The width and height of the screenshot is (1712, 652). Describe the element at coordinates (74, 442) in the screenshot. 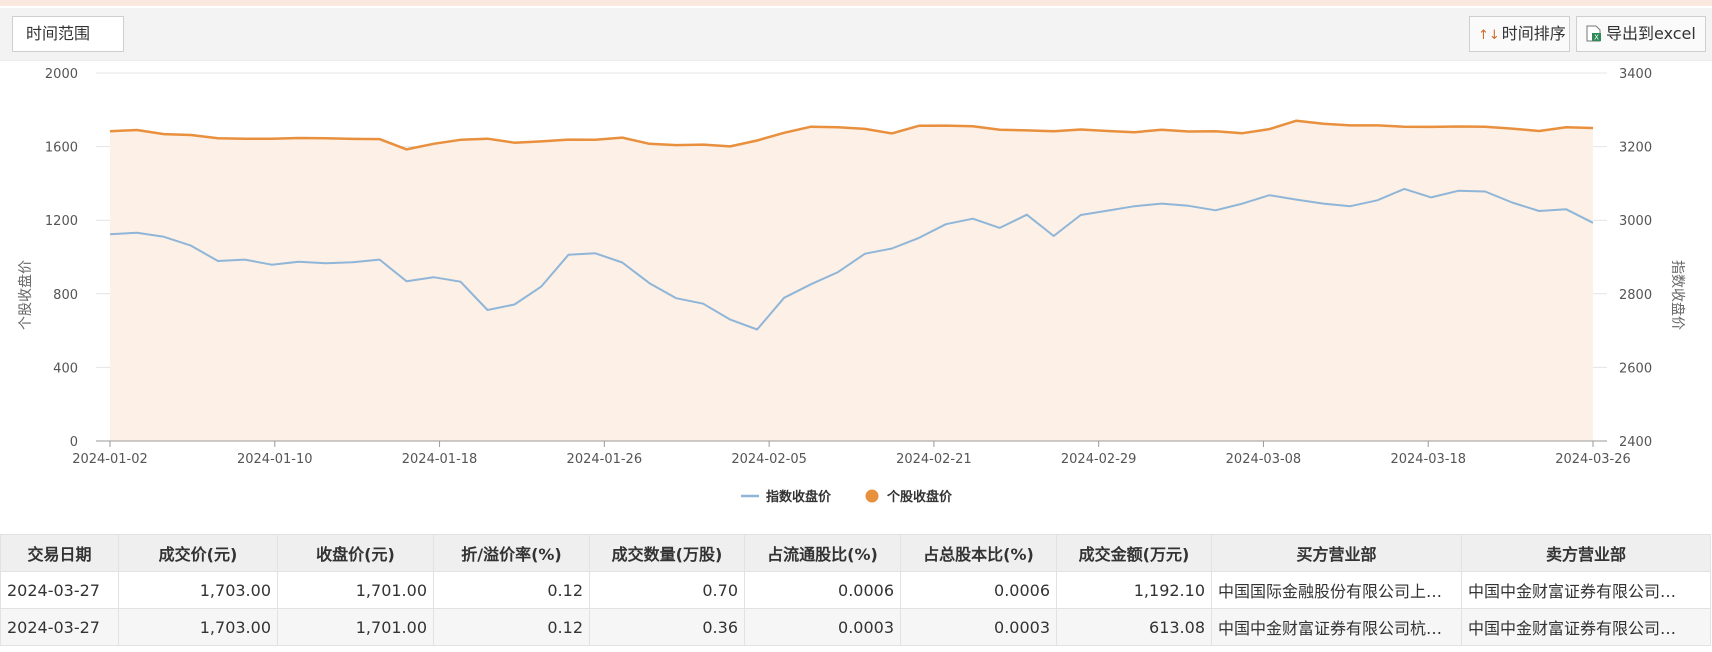

I see `left-tick-label: 0` at that location.